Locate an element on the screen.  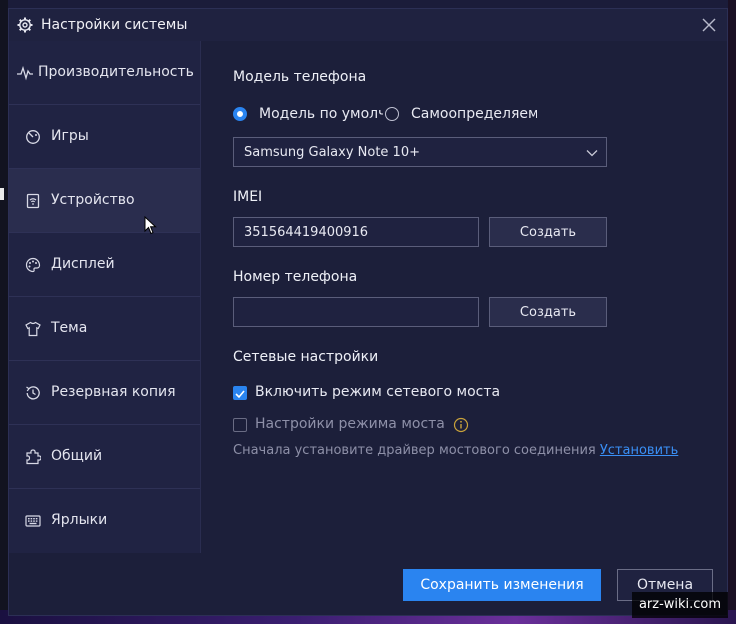
phone-model-dropdown-value: Samsung Galaxy Note 10+ is located at coordinates (332, 152).